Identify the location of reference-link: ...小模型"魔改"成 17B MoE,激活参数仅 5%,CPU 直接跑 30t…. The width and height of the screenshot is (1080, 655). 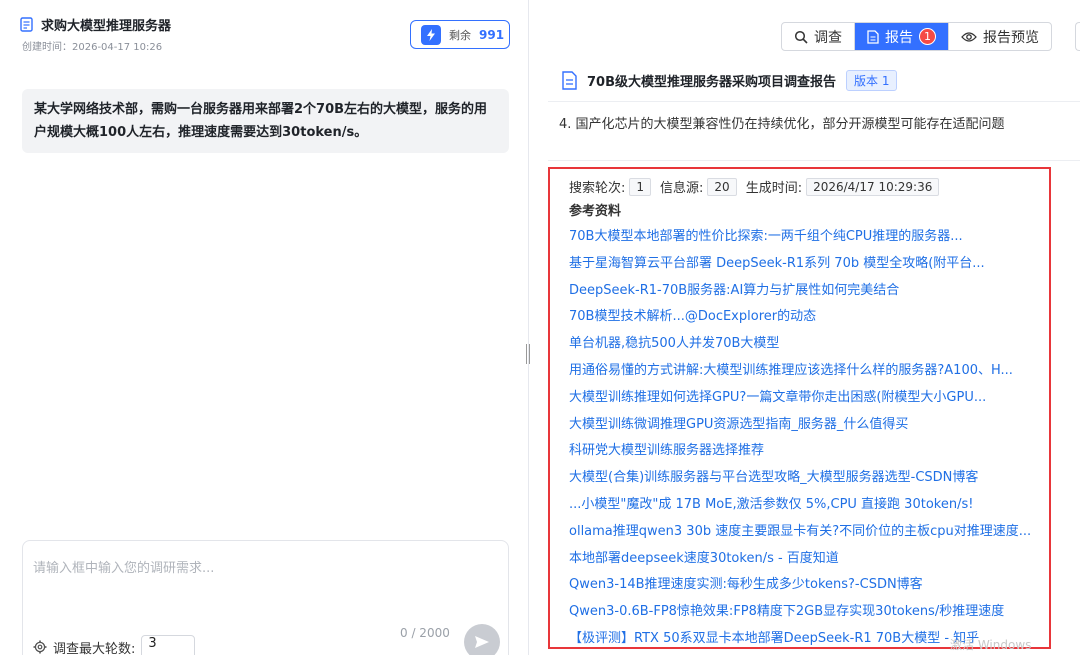
(809, 508).